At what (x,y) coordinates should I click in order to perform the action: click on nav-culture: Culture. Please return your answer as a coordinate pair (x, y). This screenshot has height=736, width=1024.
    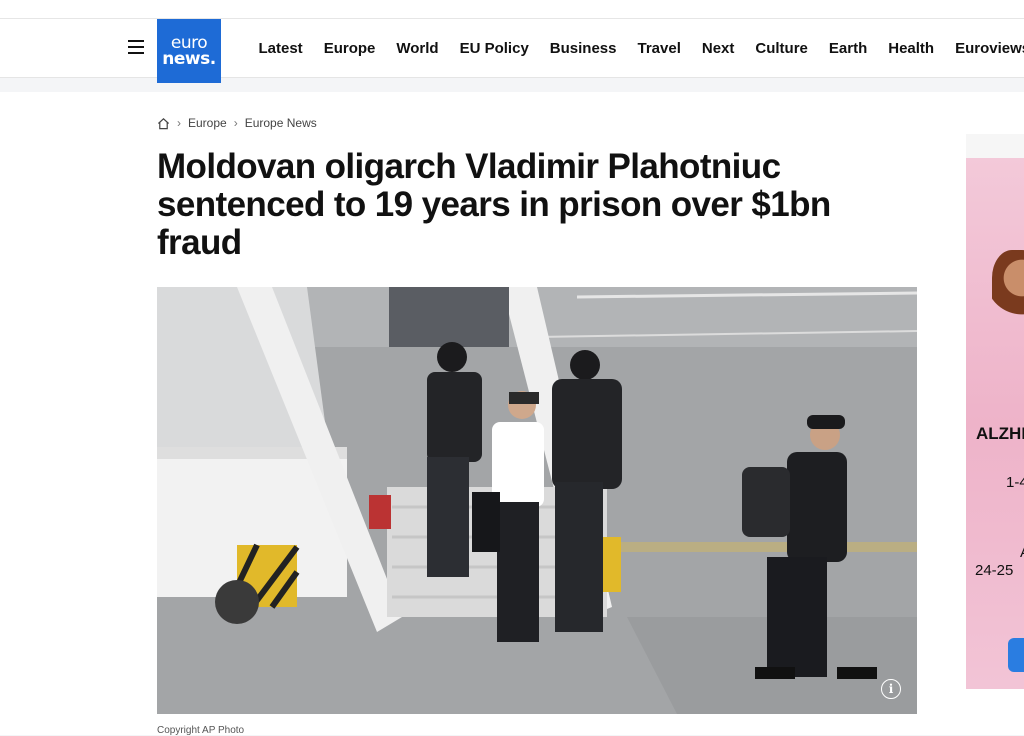
    Looking at the image, I should click on (781, 48).